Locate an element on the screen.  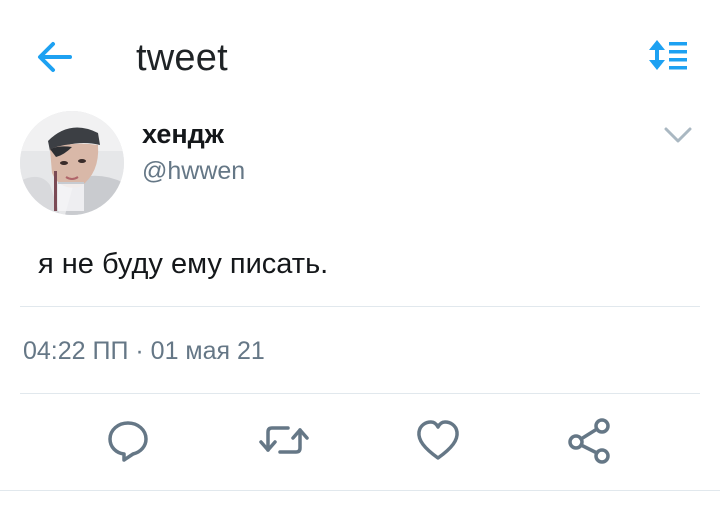
reply-icon is located at coordinates (128, 441).